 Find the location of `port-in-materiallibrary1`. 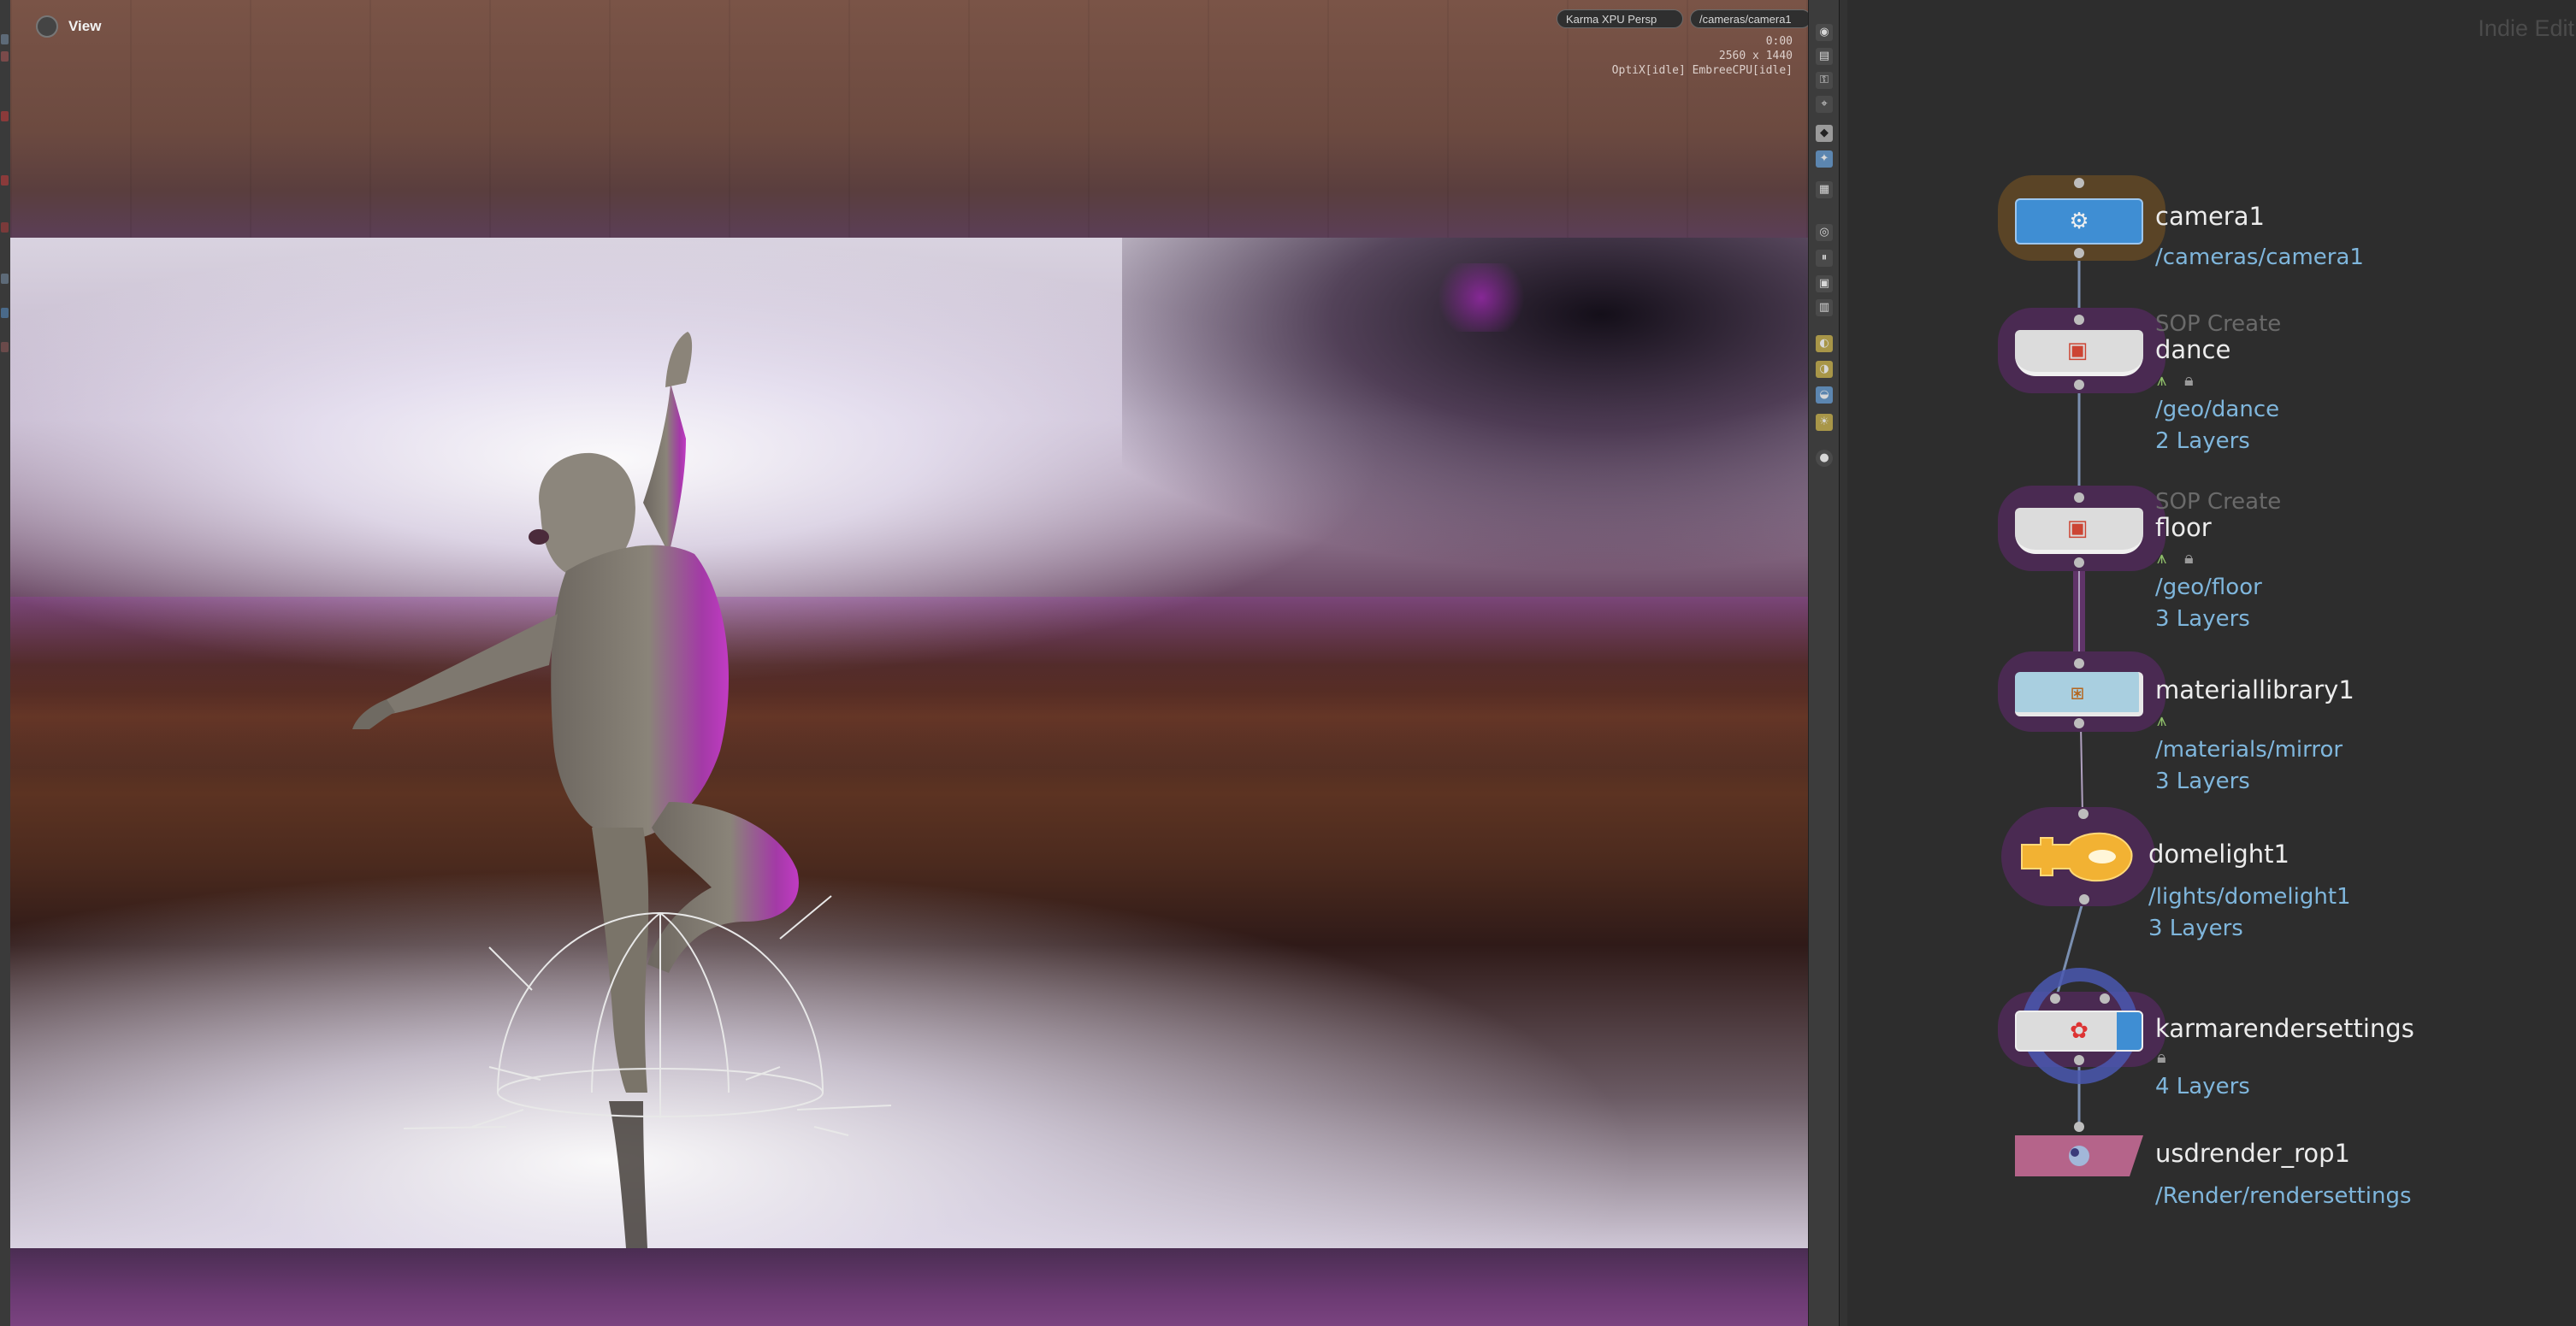

port-in-materiallibrary1 is located at coordinates (2079, 663).